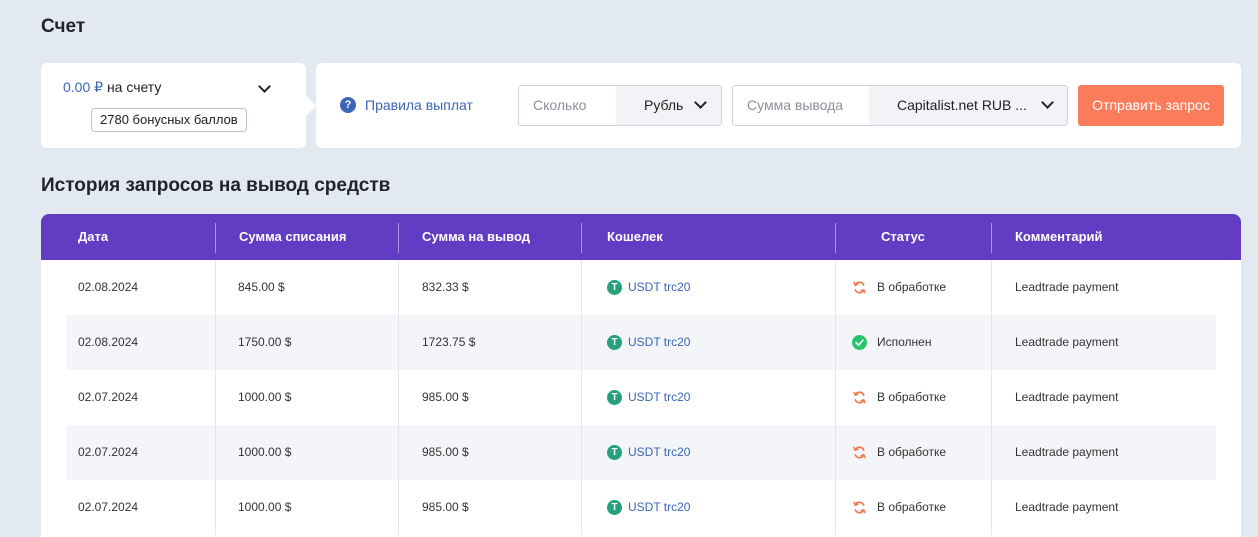  I want to click on currency-select: Рубль, so click(668, 105).